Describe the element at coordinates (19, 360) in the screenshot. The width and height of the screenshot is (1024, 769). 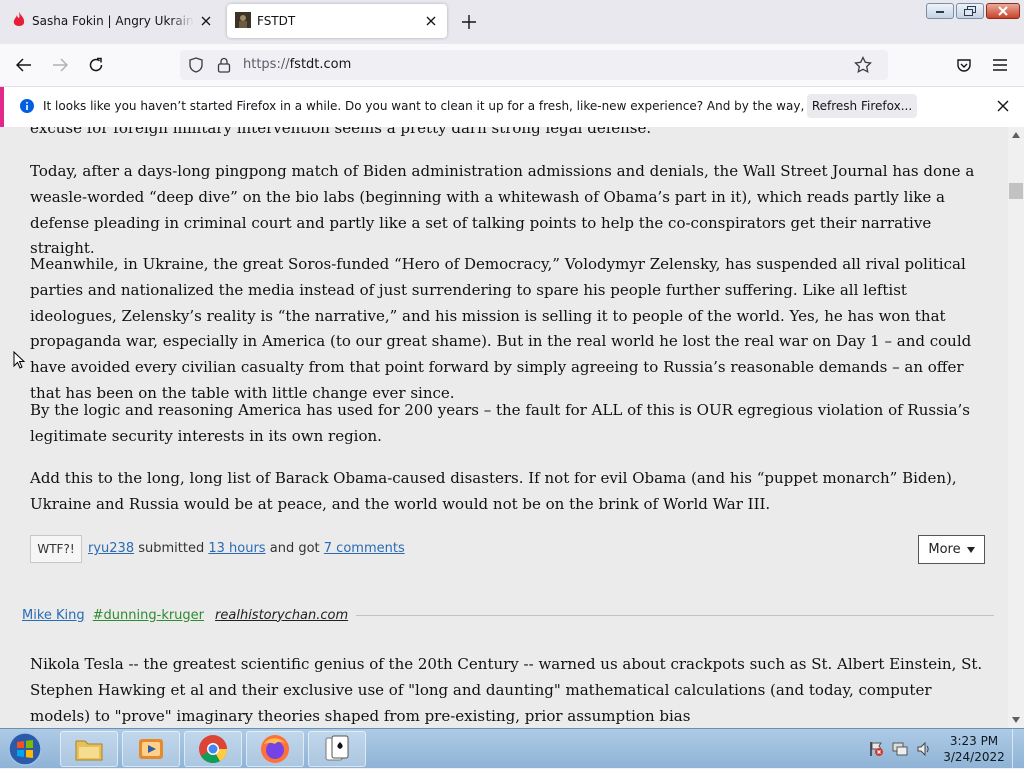
I see `mouse-cursor-icon` at that location.